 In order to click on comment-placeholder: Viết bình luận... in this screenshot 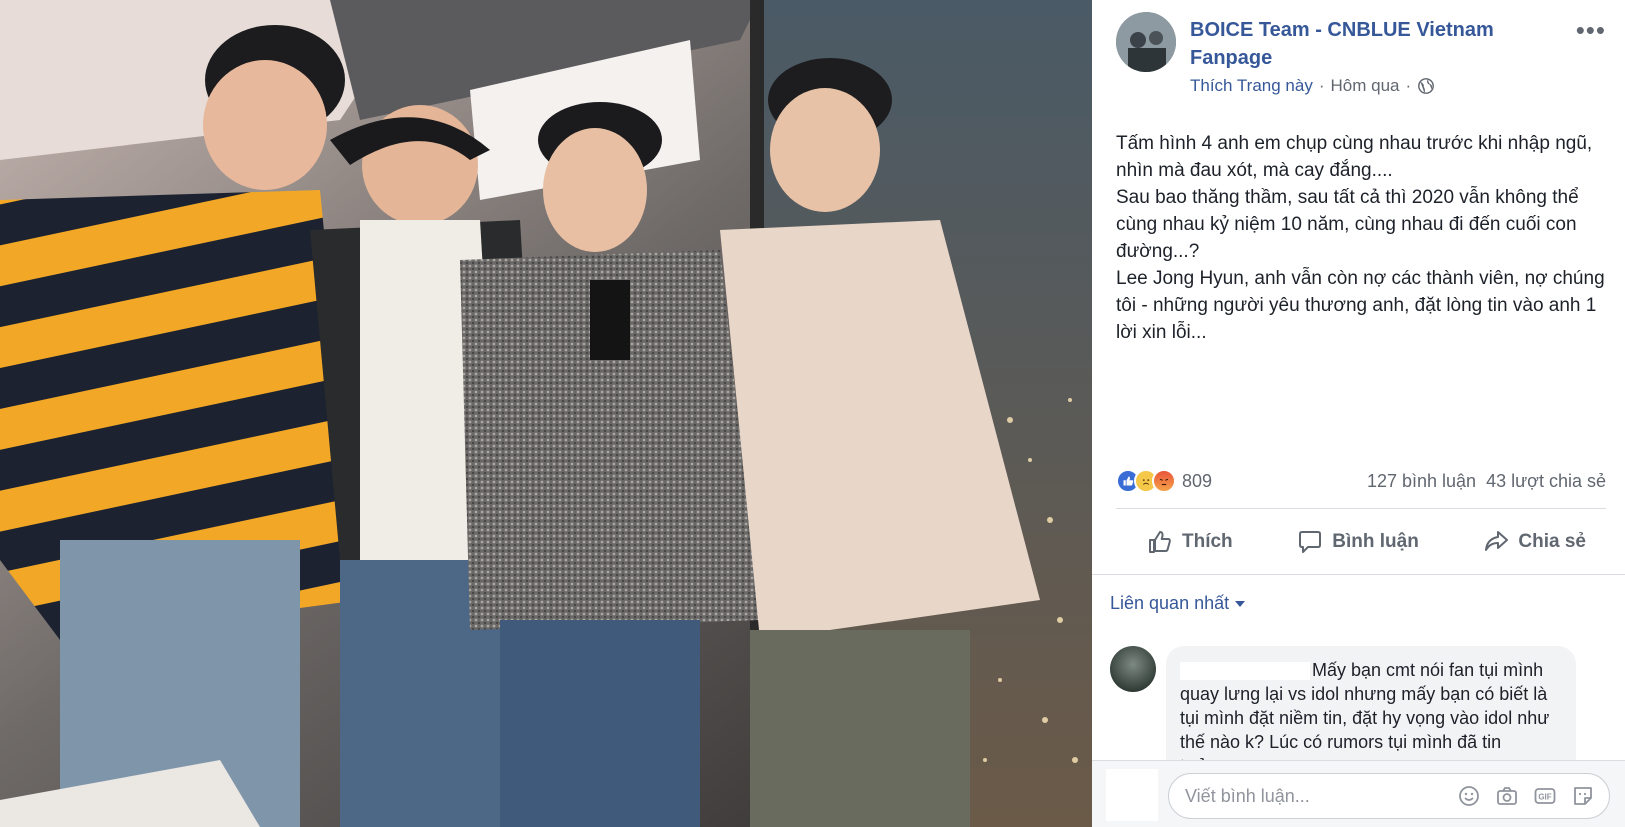, I will do `click(1247, 795)`.